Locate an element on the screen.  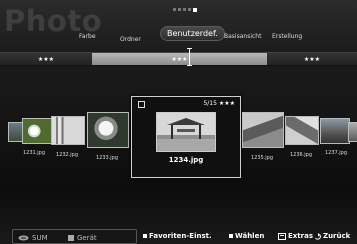
focused-filename: 1234.jpg is located at coordinates (186, 160).